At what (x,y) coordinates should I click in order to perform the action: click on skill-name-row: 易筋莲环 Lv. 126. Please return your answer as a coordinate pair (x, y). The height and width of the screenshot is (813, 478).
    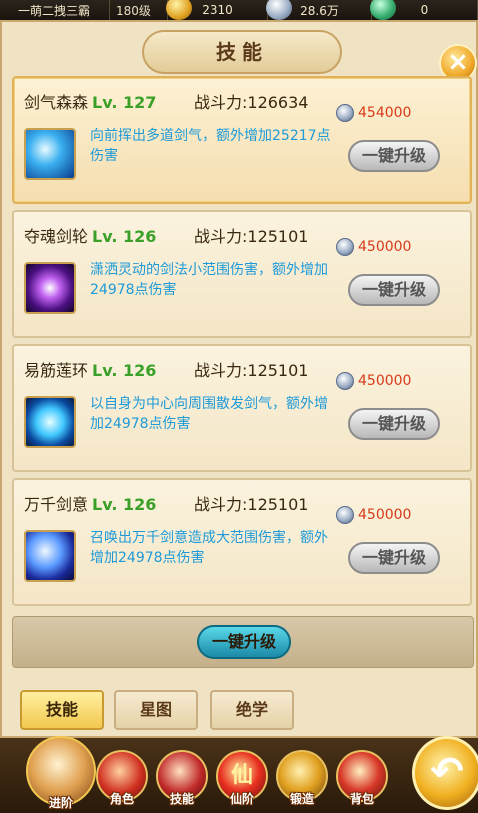
    Looking at the image, I should click on (90, 369).